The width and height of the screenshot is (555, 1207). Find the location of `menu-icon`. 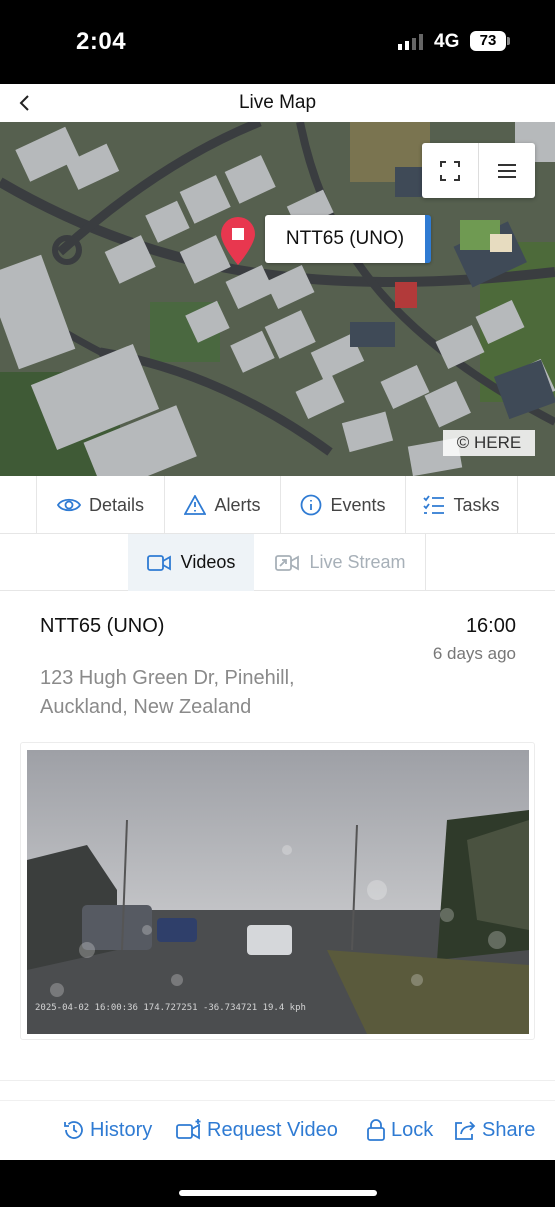

menu-icon is located at coordinates (506, 170).